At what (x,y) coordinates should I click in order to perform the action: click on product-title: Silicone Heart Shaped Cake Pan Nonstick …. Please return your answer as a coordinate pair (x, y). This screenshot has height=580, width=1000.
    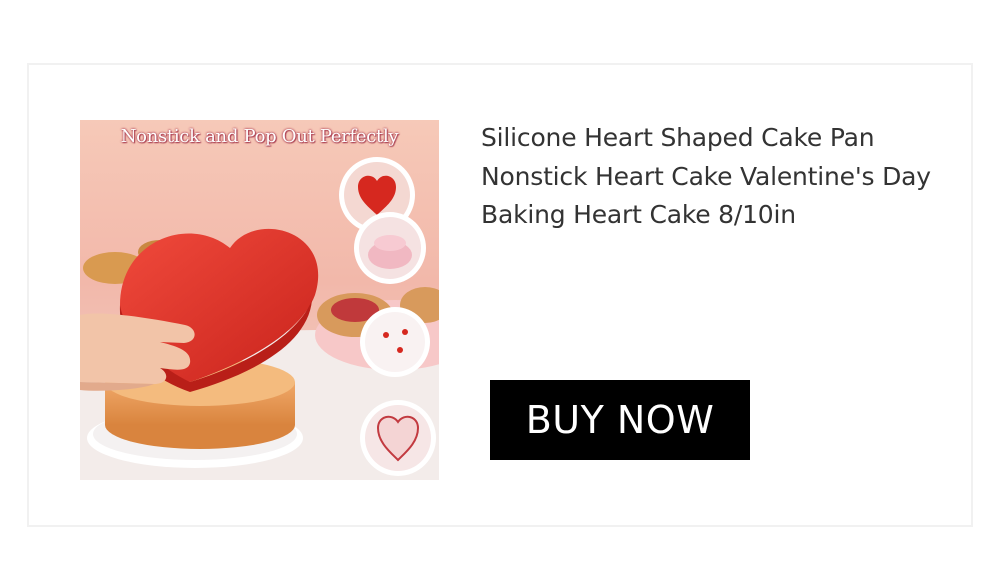
    Looking at the image, I should click on (711, 177).